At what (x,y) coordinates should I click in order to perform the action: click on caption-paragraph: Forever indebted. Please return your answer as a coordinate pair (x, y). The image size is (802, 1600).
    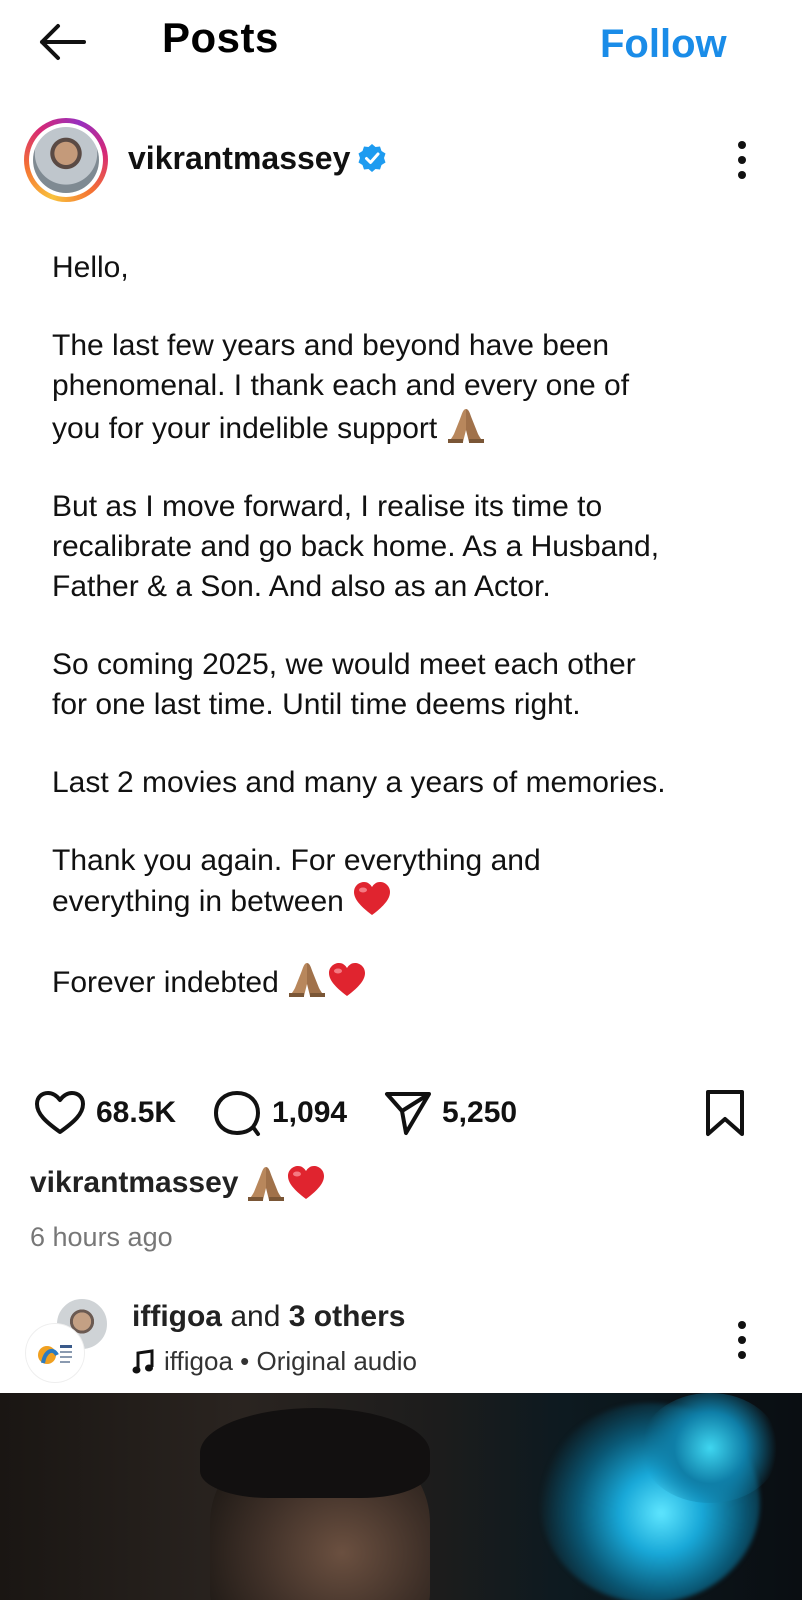
    Looking at the image, I should click on (412, 981).